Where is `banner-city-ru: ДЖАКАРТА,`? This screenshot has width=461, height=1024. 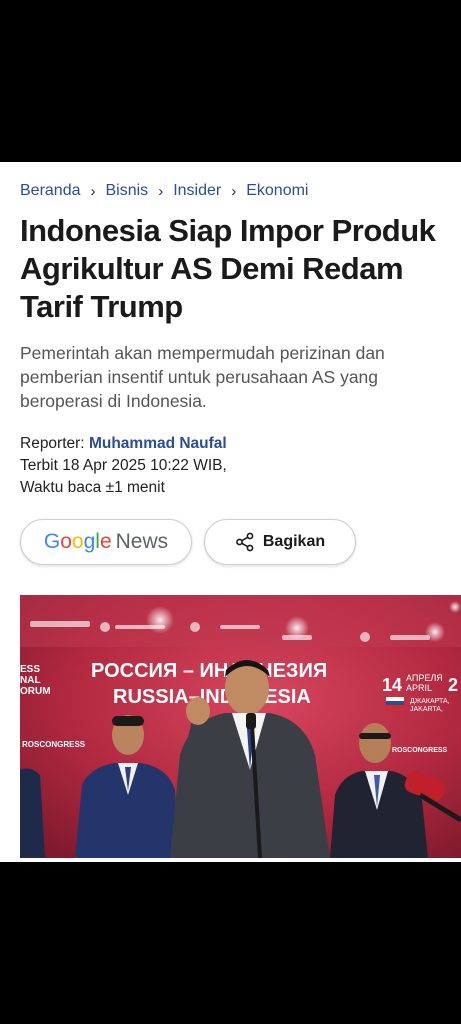 banner-city-ru: ДЖАКАРТА, is located at coordinates (430, 701).